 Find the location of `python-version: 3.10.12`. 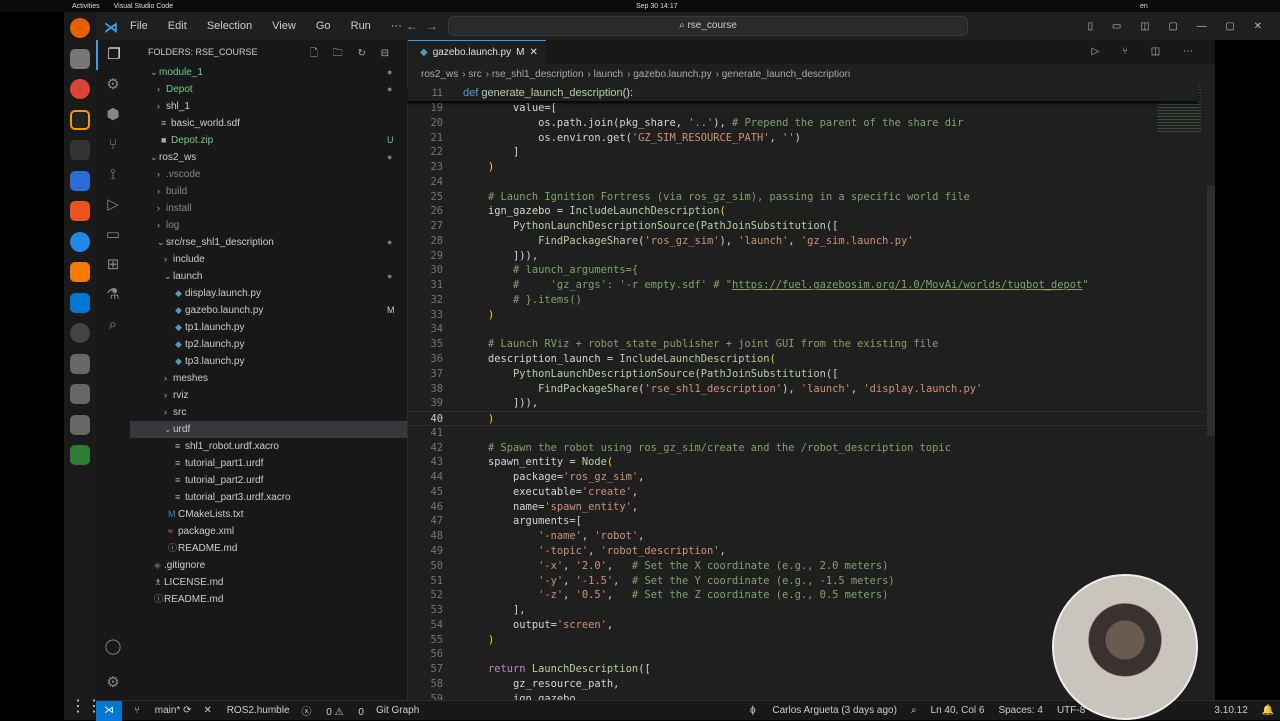

python-version: 3.10.12 is located at coordinates (1230, 710).